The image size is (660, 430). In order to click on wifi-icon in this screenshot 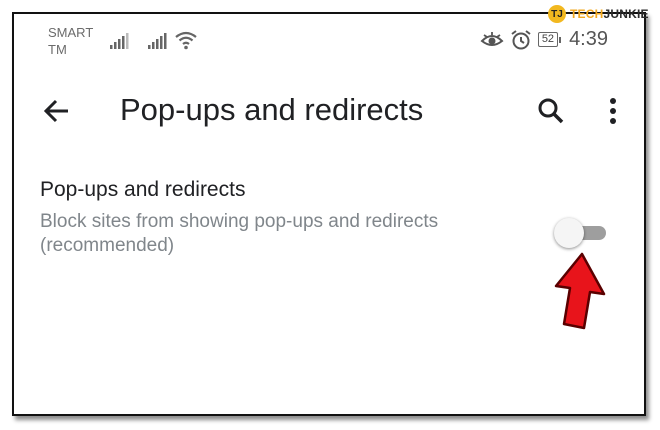, I will do `click(186, 40)`.